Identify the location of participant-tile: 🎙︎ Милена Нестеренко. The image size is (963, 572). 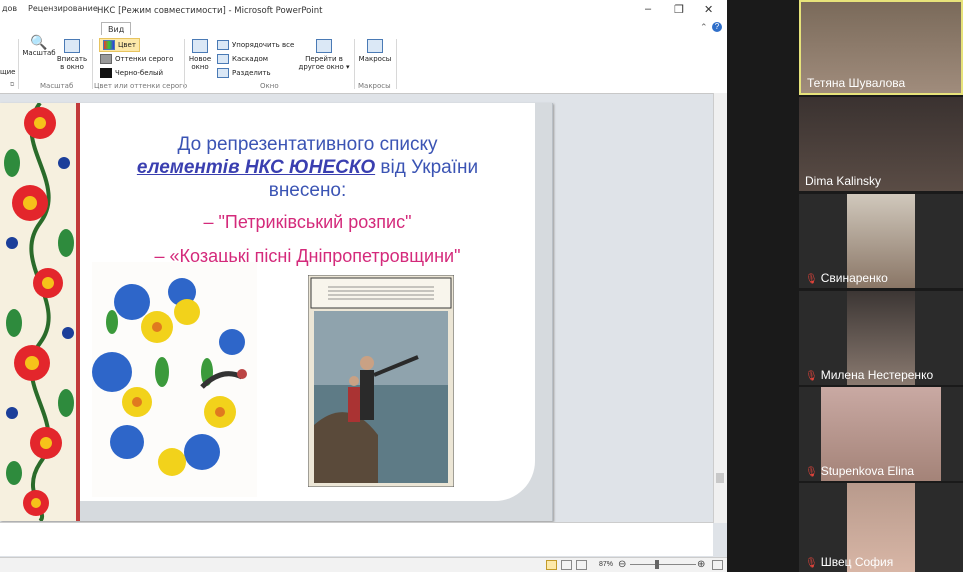
(881, 338).